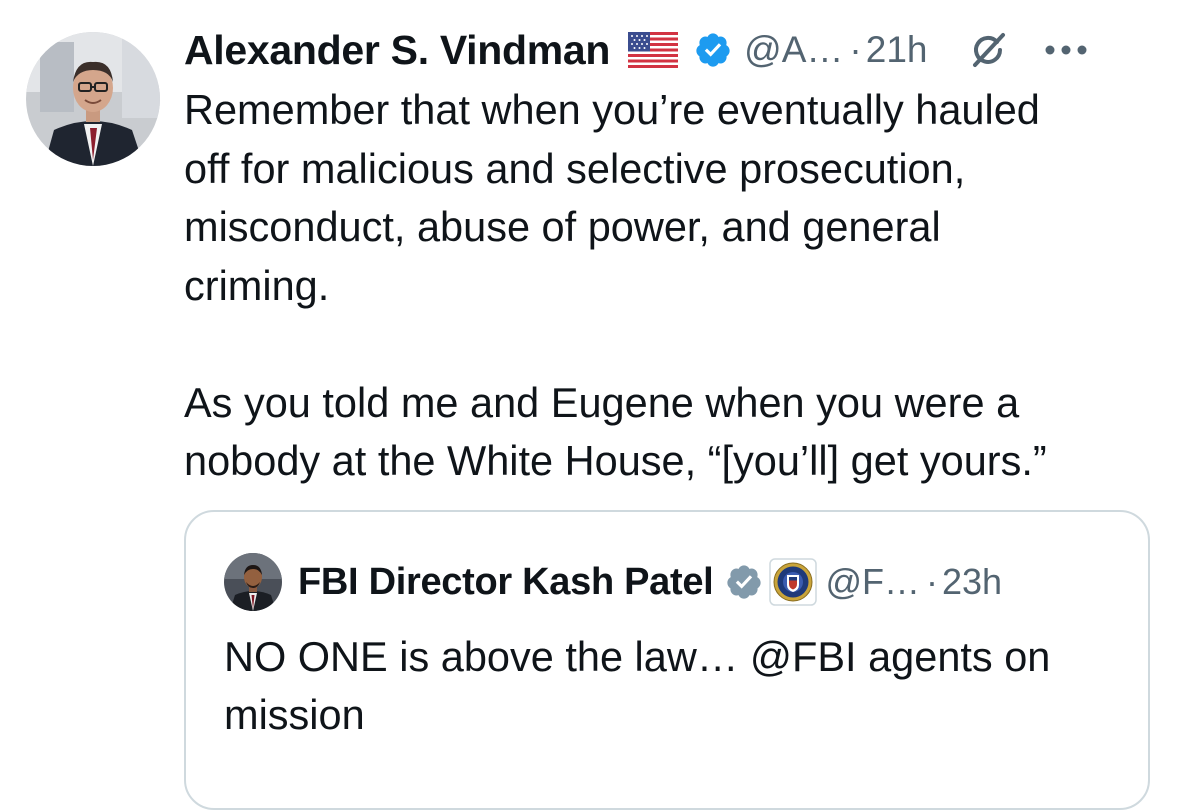  I want to click on quoted-author-avatar, so click(253, 582).